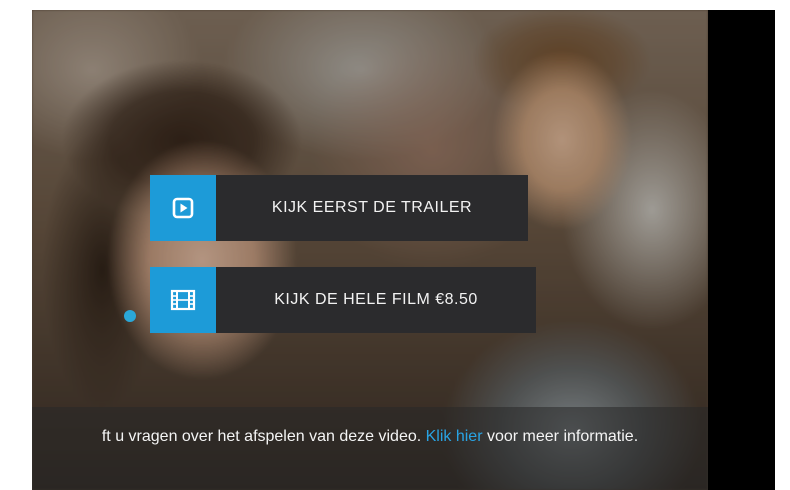 The height and width of the screenshot is (490, 790). I want to click on earring-detail, so click(130, 316).